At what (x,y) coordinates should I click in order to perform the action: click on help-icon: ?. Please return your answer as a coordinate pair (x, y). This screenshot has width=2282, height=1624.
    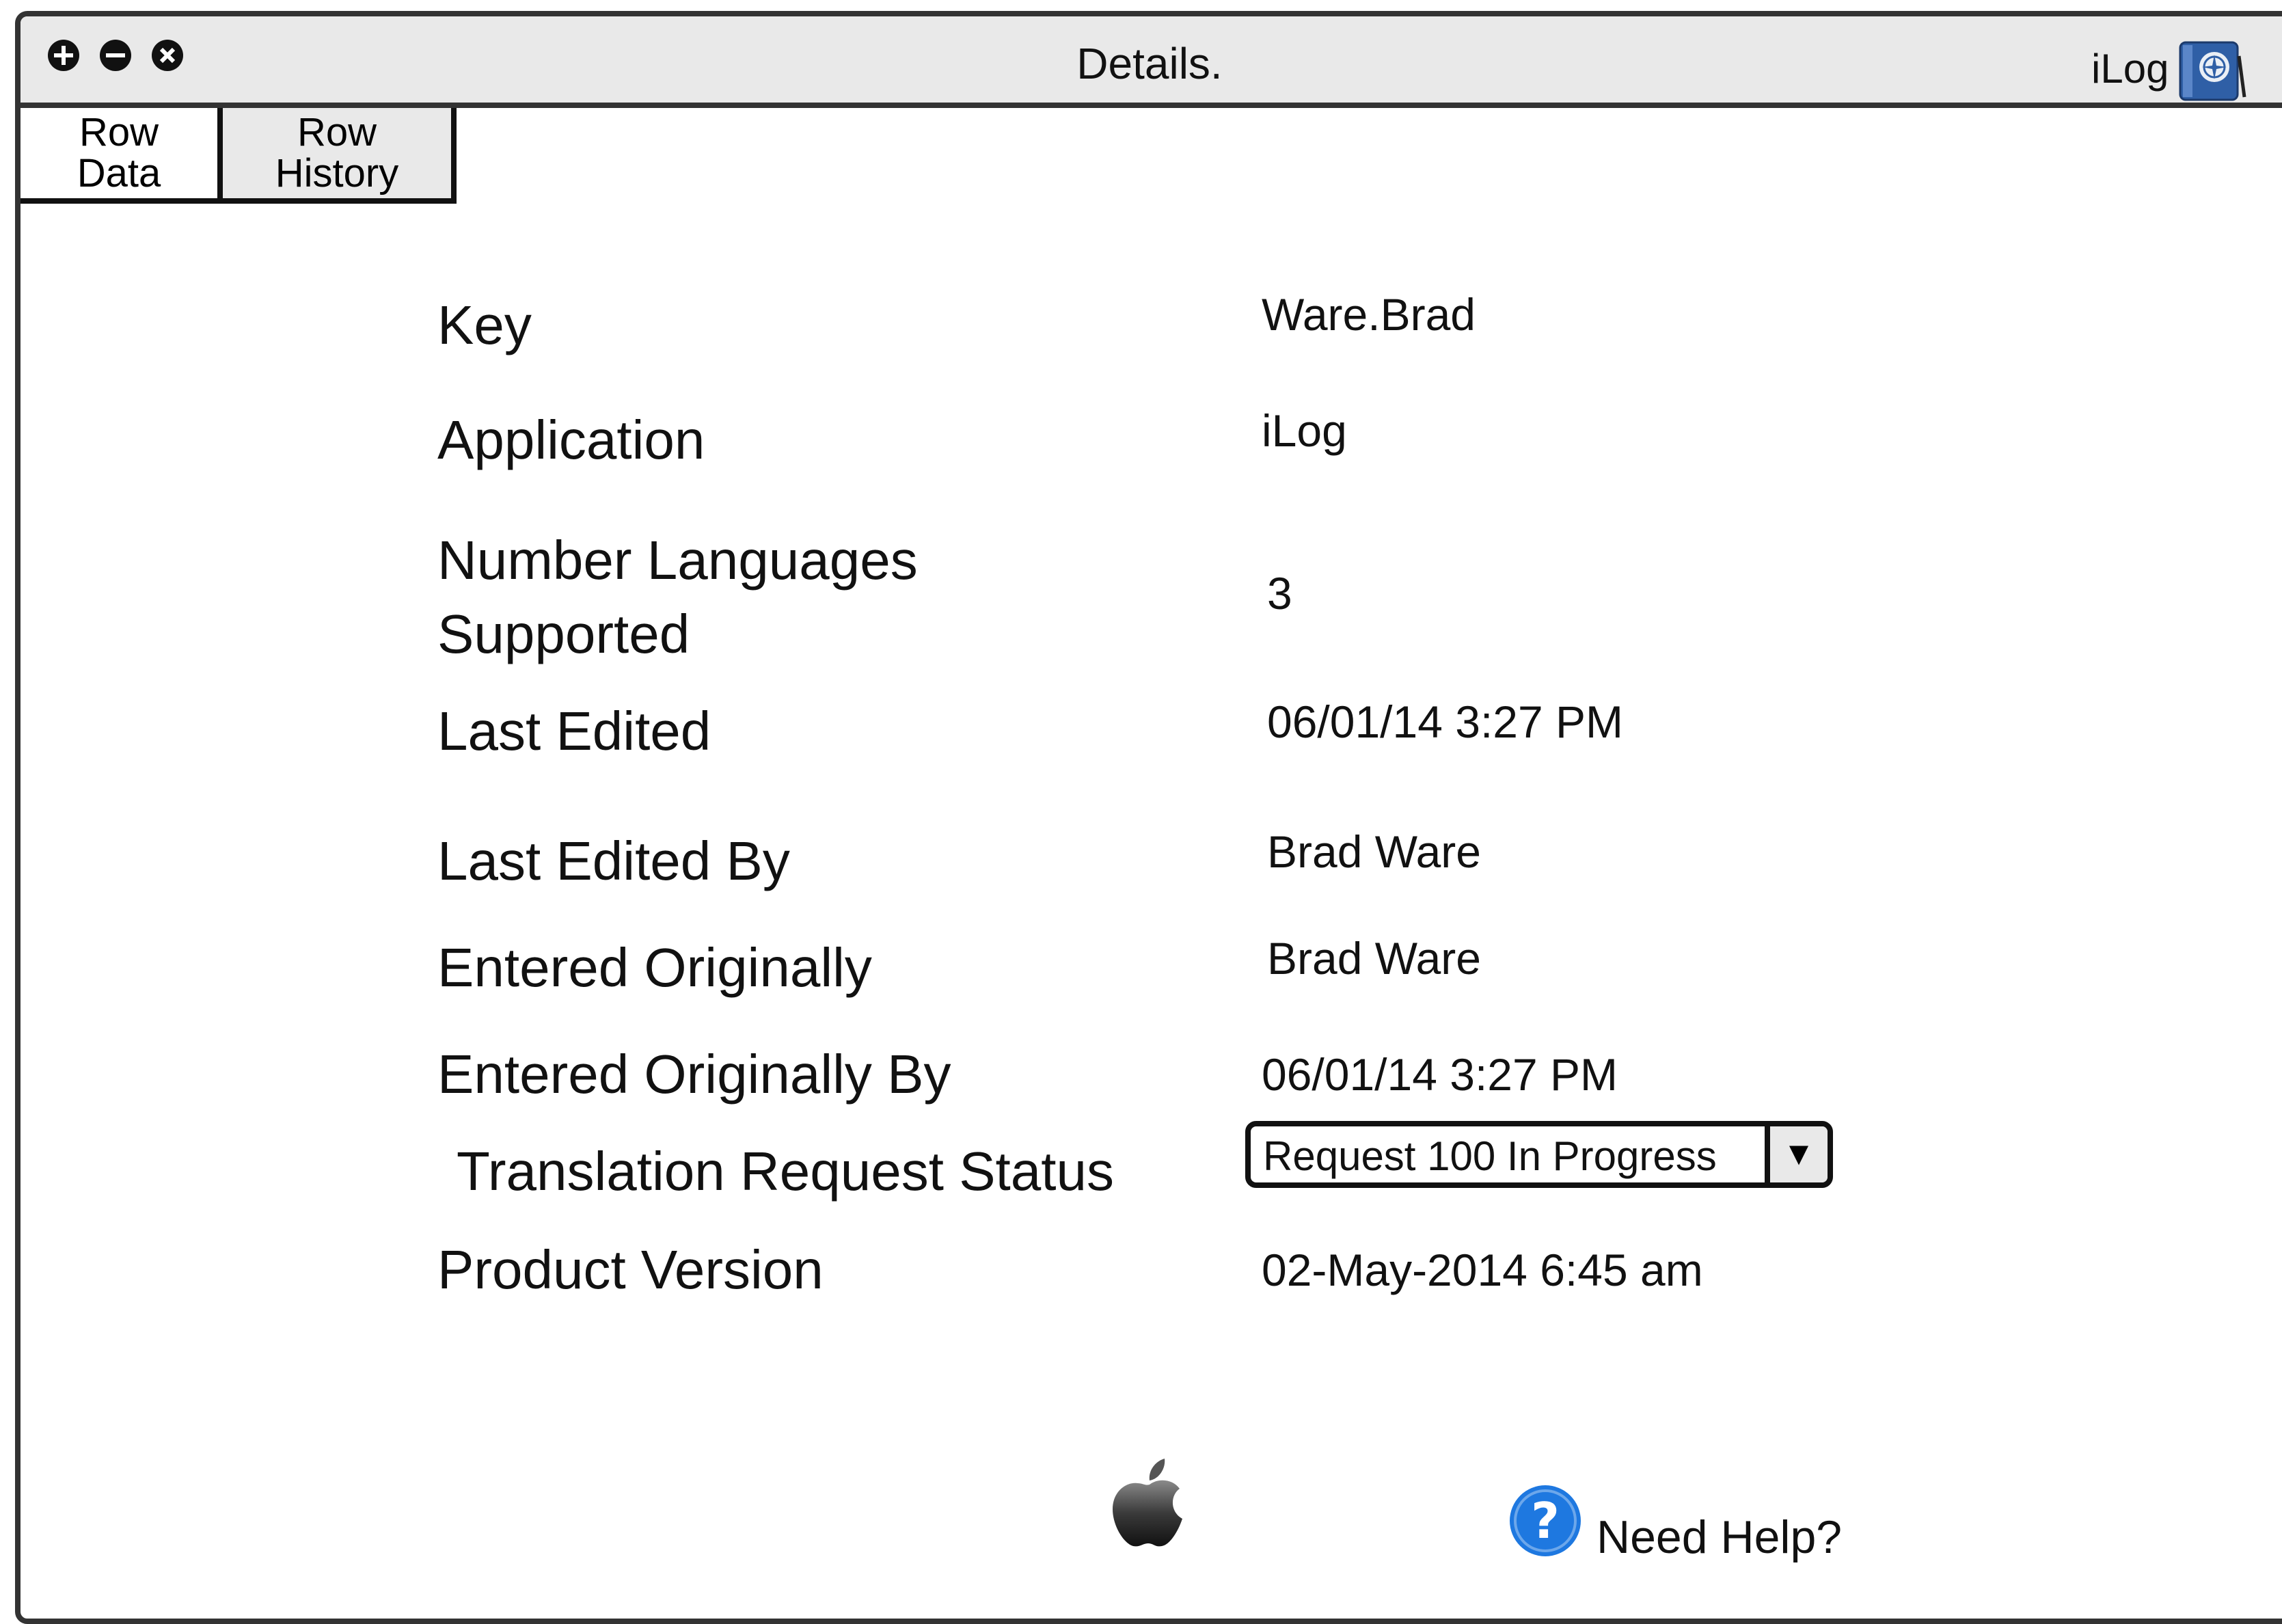
    Looking at the image, I should click on (1545, 1521).